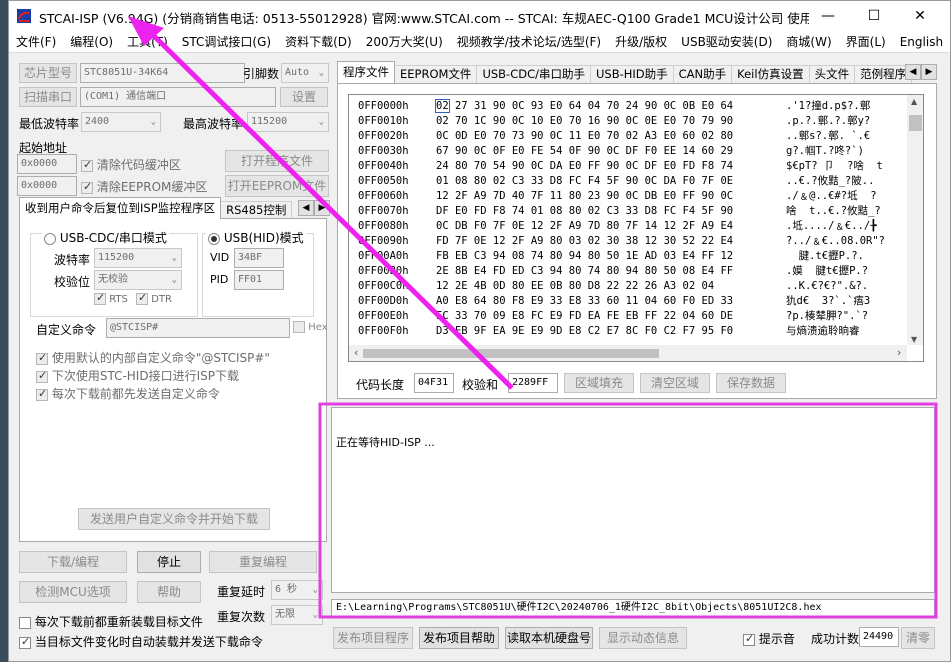  What do you see at coordinates (138, 258) in the screenshot?
I see `baud-select: 115200 ⌄` at bounding box center [138, 258].